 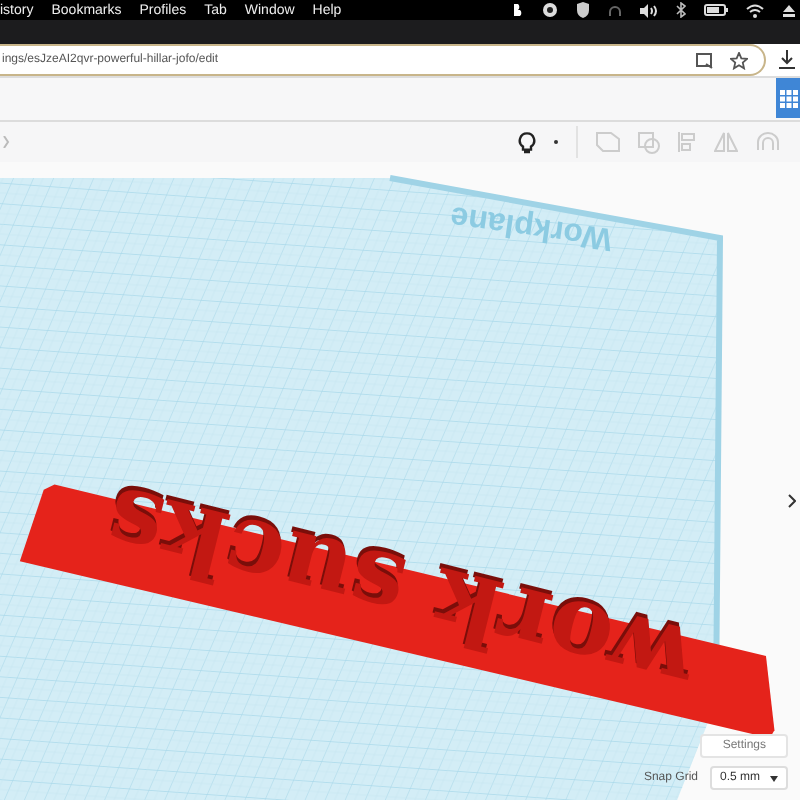 What do you see at coordinates (739, 60) in the screenshot?
I see `star-icon` at bounding box center [739, 60].